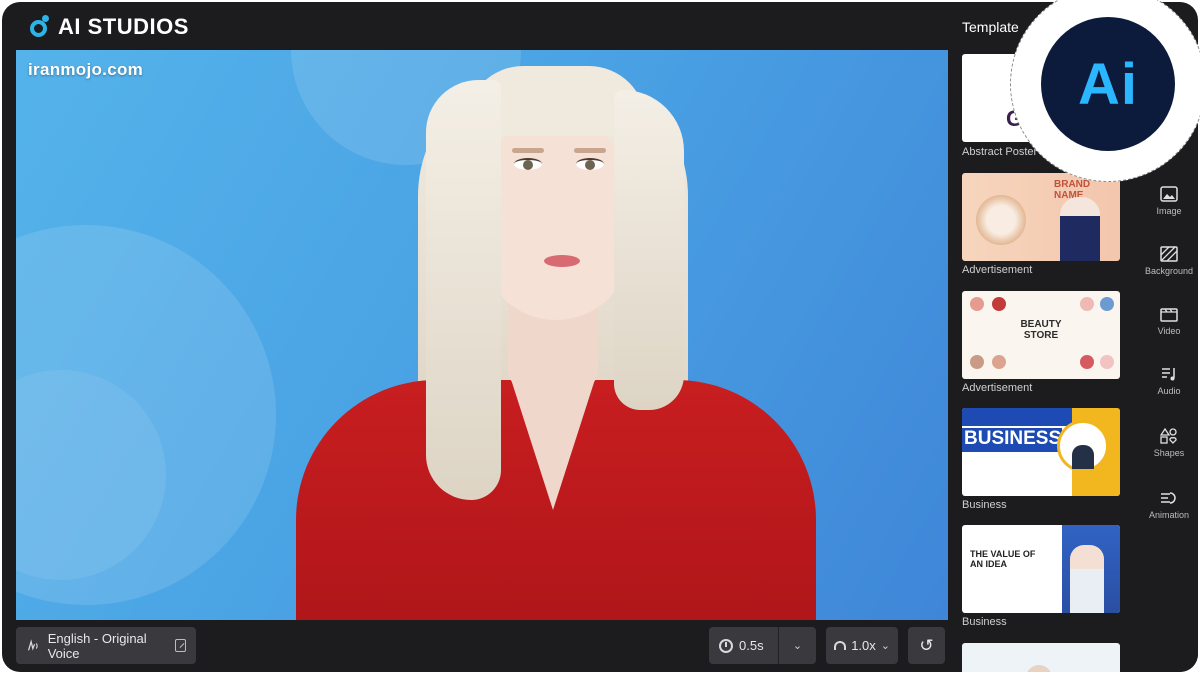  Describe the element at coordinates (1169, 271) in the screenshot. I see `tool-label: Background` at that location.